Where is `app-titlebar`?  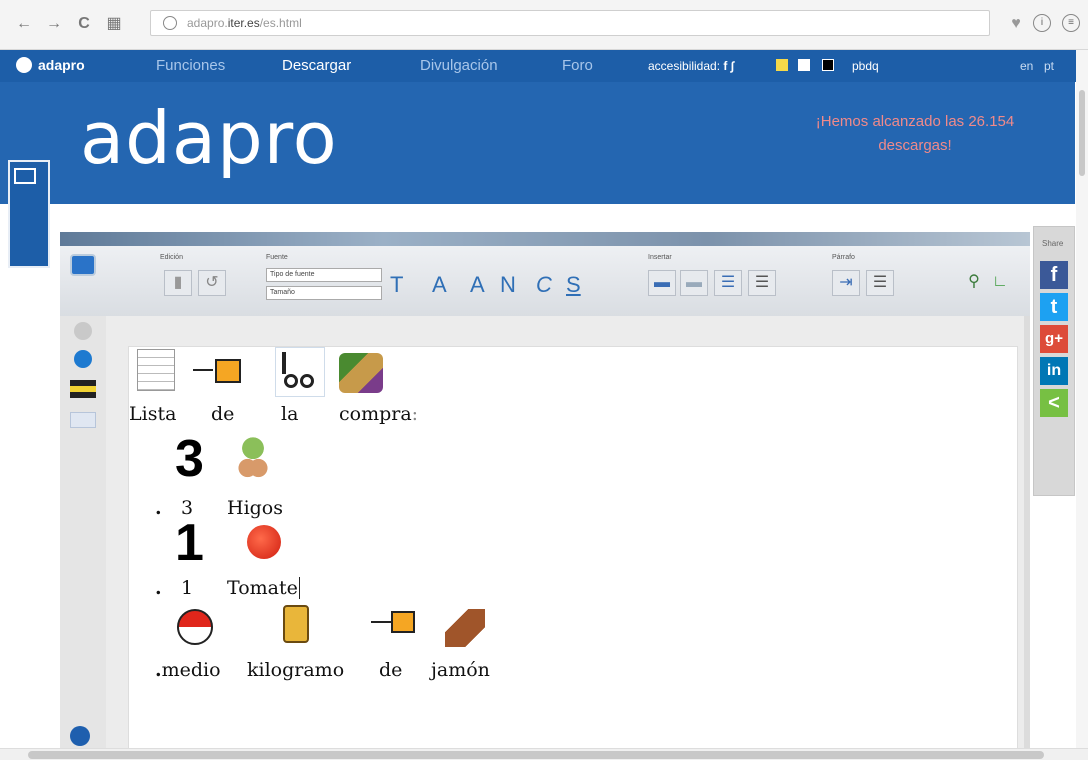
app-titlebar is located at coordinates (545, 239).